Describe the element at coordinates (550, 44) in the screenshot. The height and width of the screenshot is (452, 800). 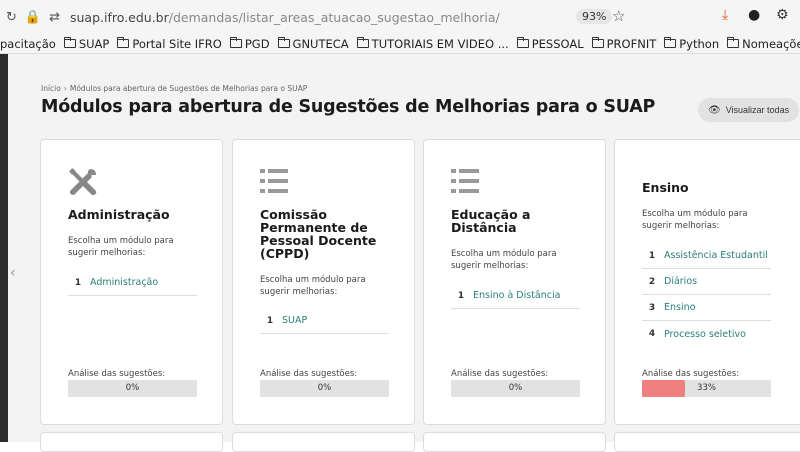
I see `bookmark-pessoal: PESSOAL` at that location.